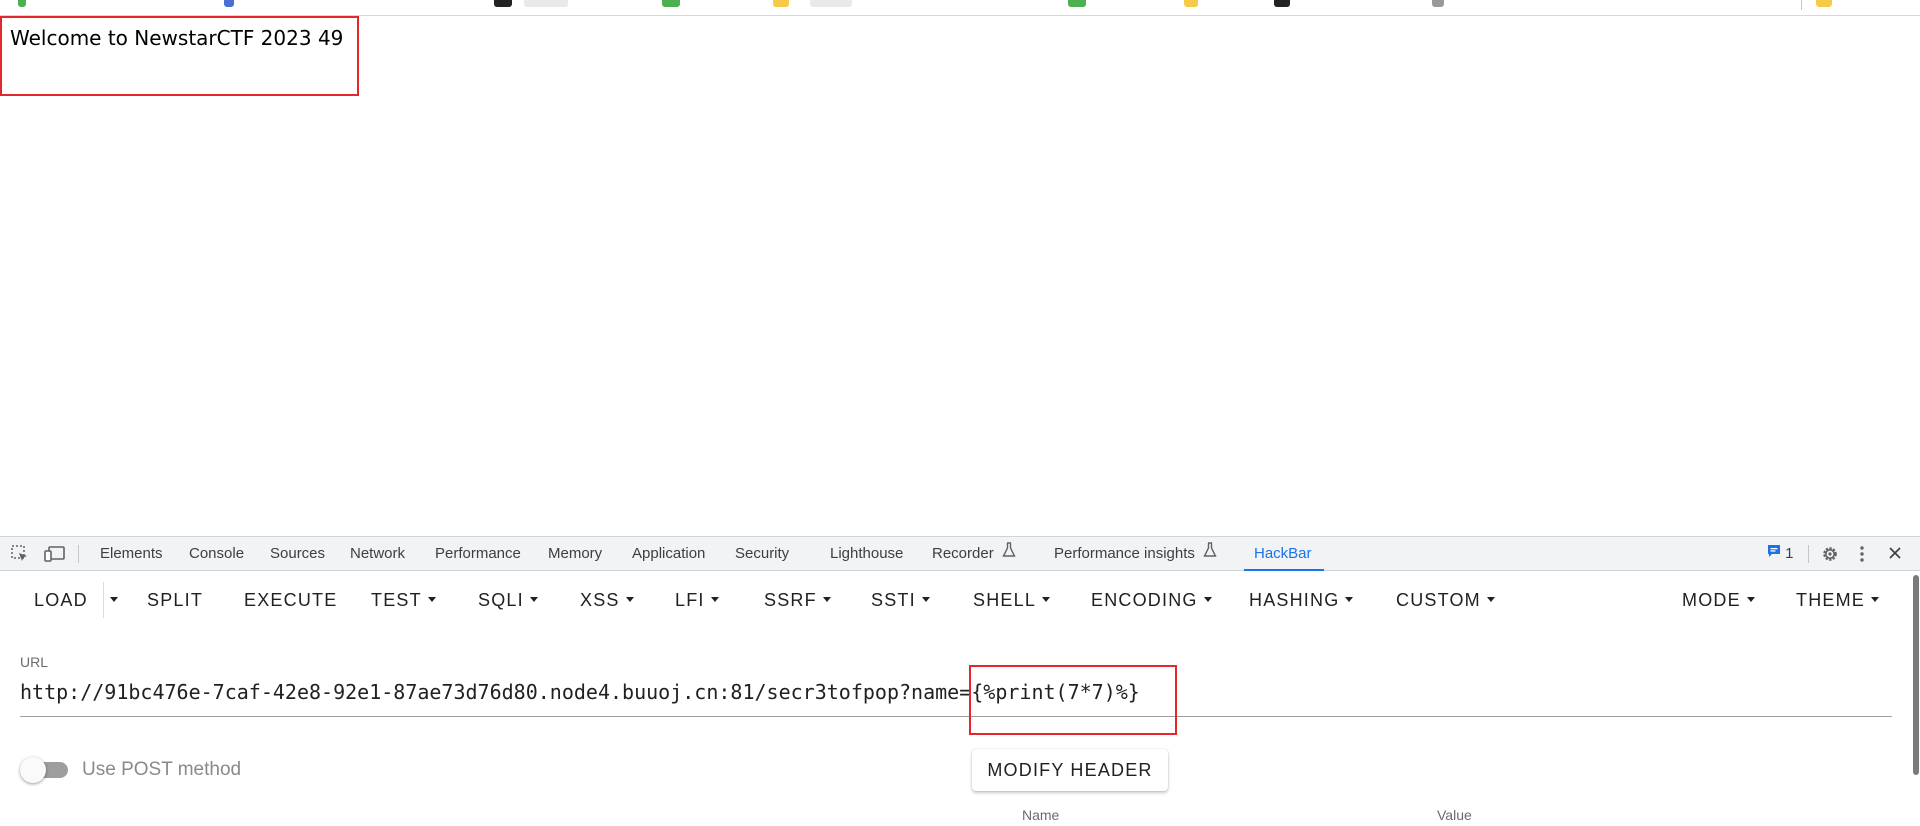 This screenshot has height=826, width=1920. What do you see at coordinates (600, 600) in the screenshot?
I see `xss-label: XSS` at bounding box center [600, 600].